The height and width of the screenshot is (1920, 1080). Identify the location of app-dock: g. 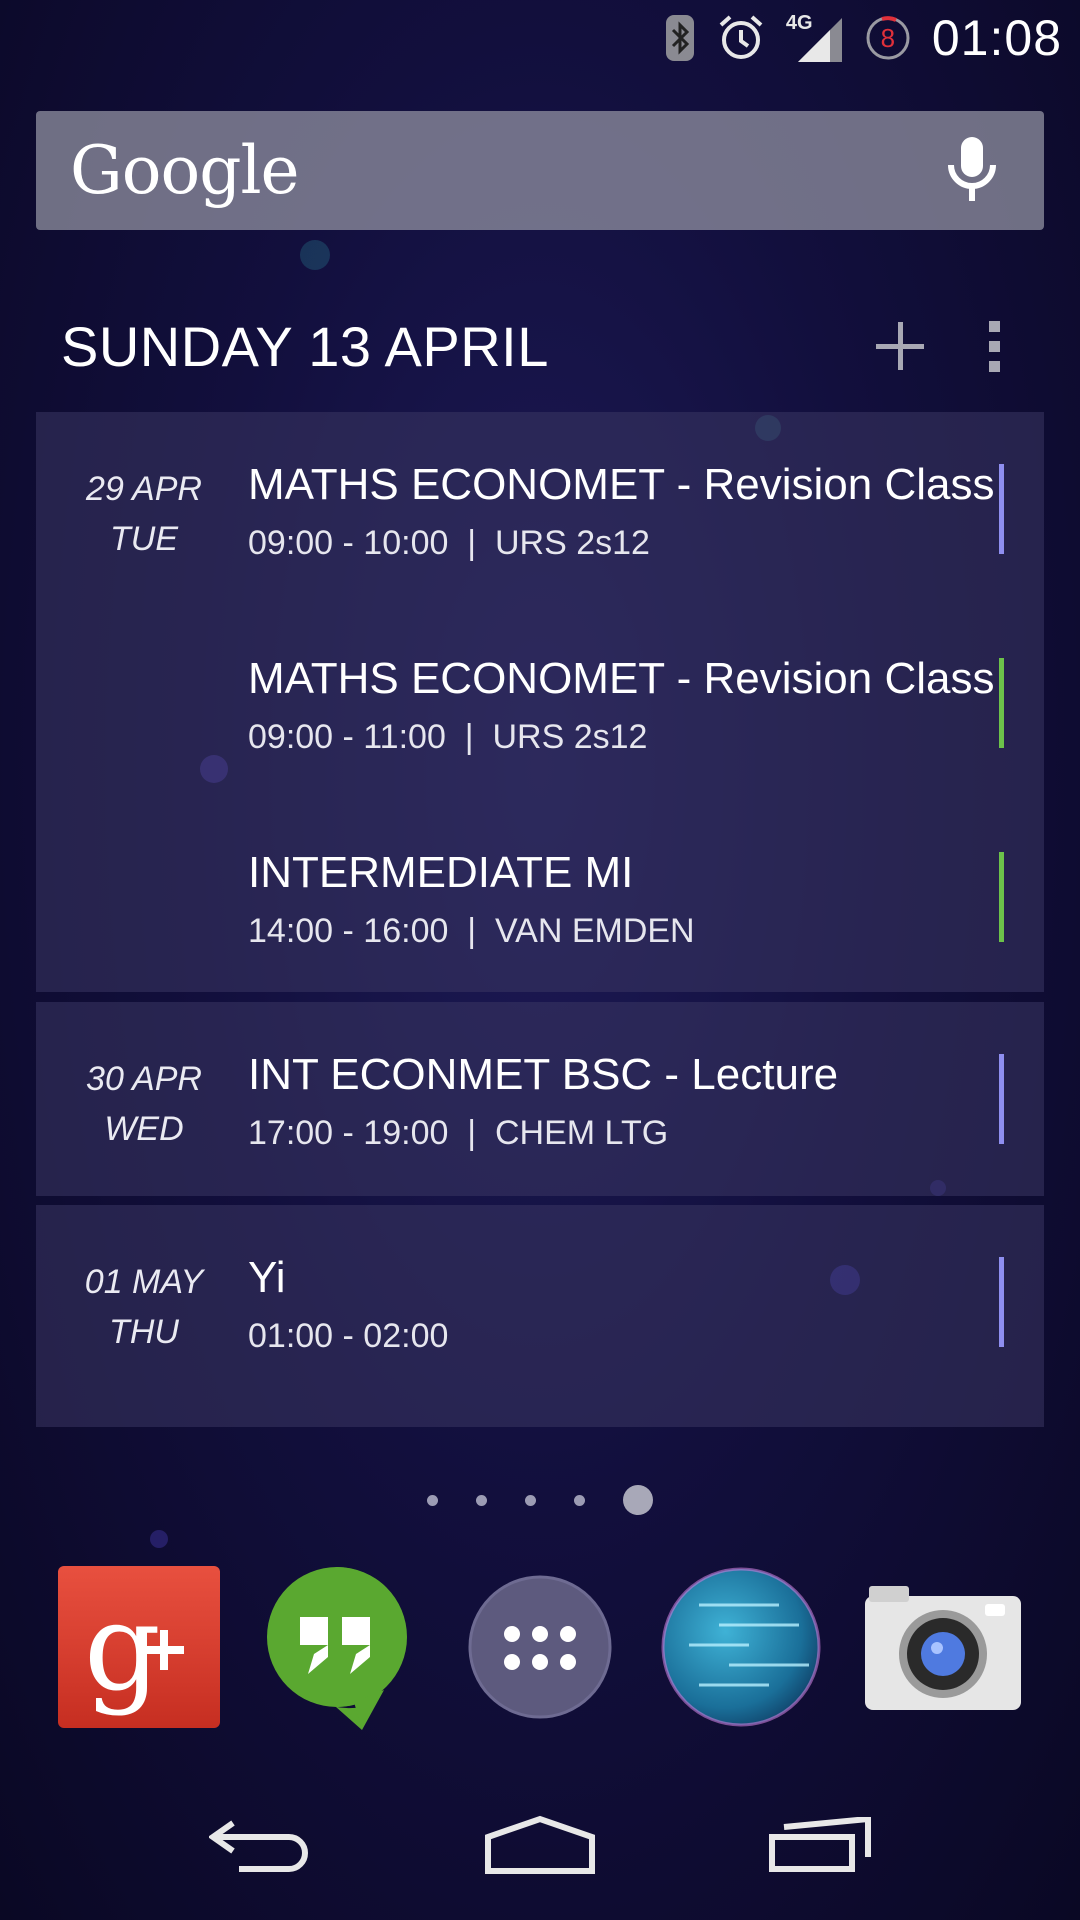
(540, 1647).